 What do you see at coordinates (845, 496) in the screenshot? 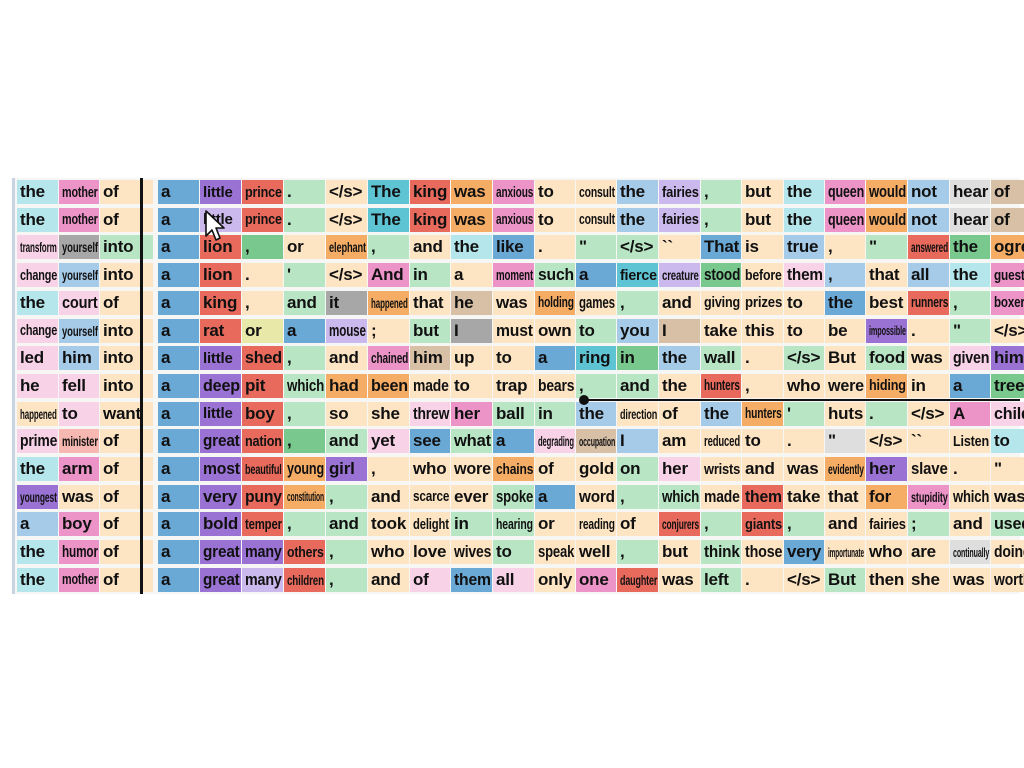
I see `token-cell: that` at bounding box center [845, 496].